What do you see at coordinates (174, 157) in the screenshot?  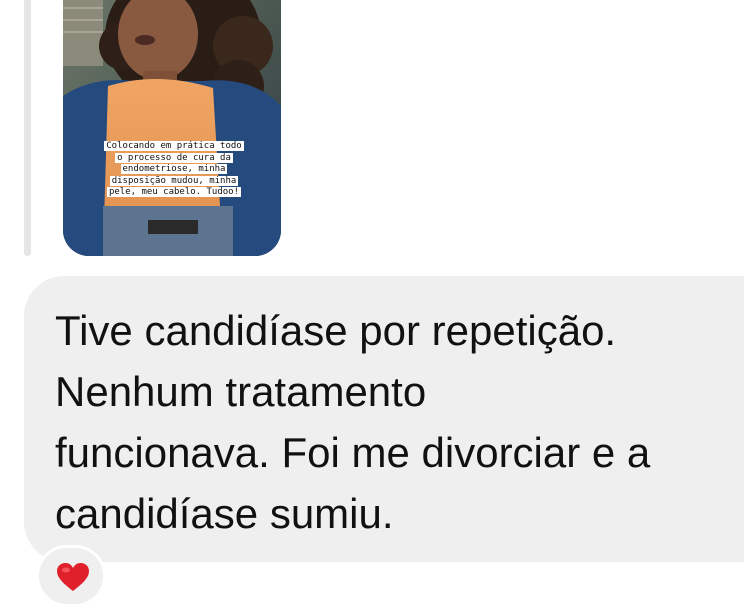 I see `story-caption-line: o processo de cura da` at bounding box center [174, 157].